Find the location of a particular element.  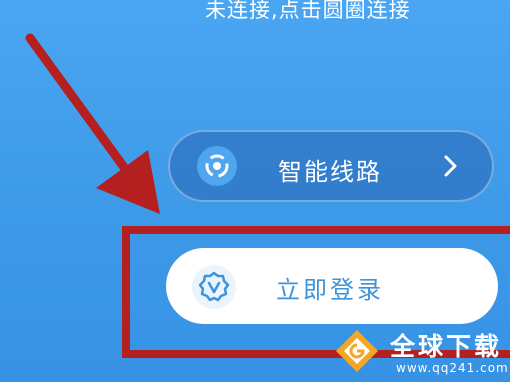

smart-route-label: 智能线路 is located at coordinates (330, 172).